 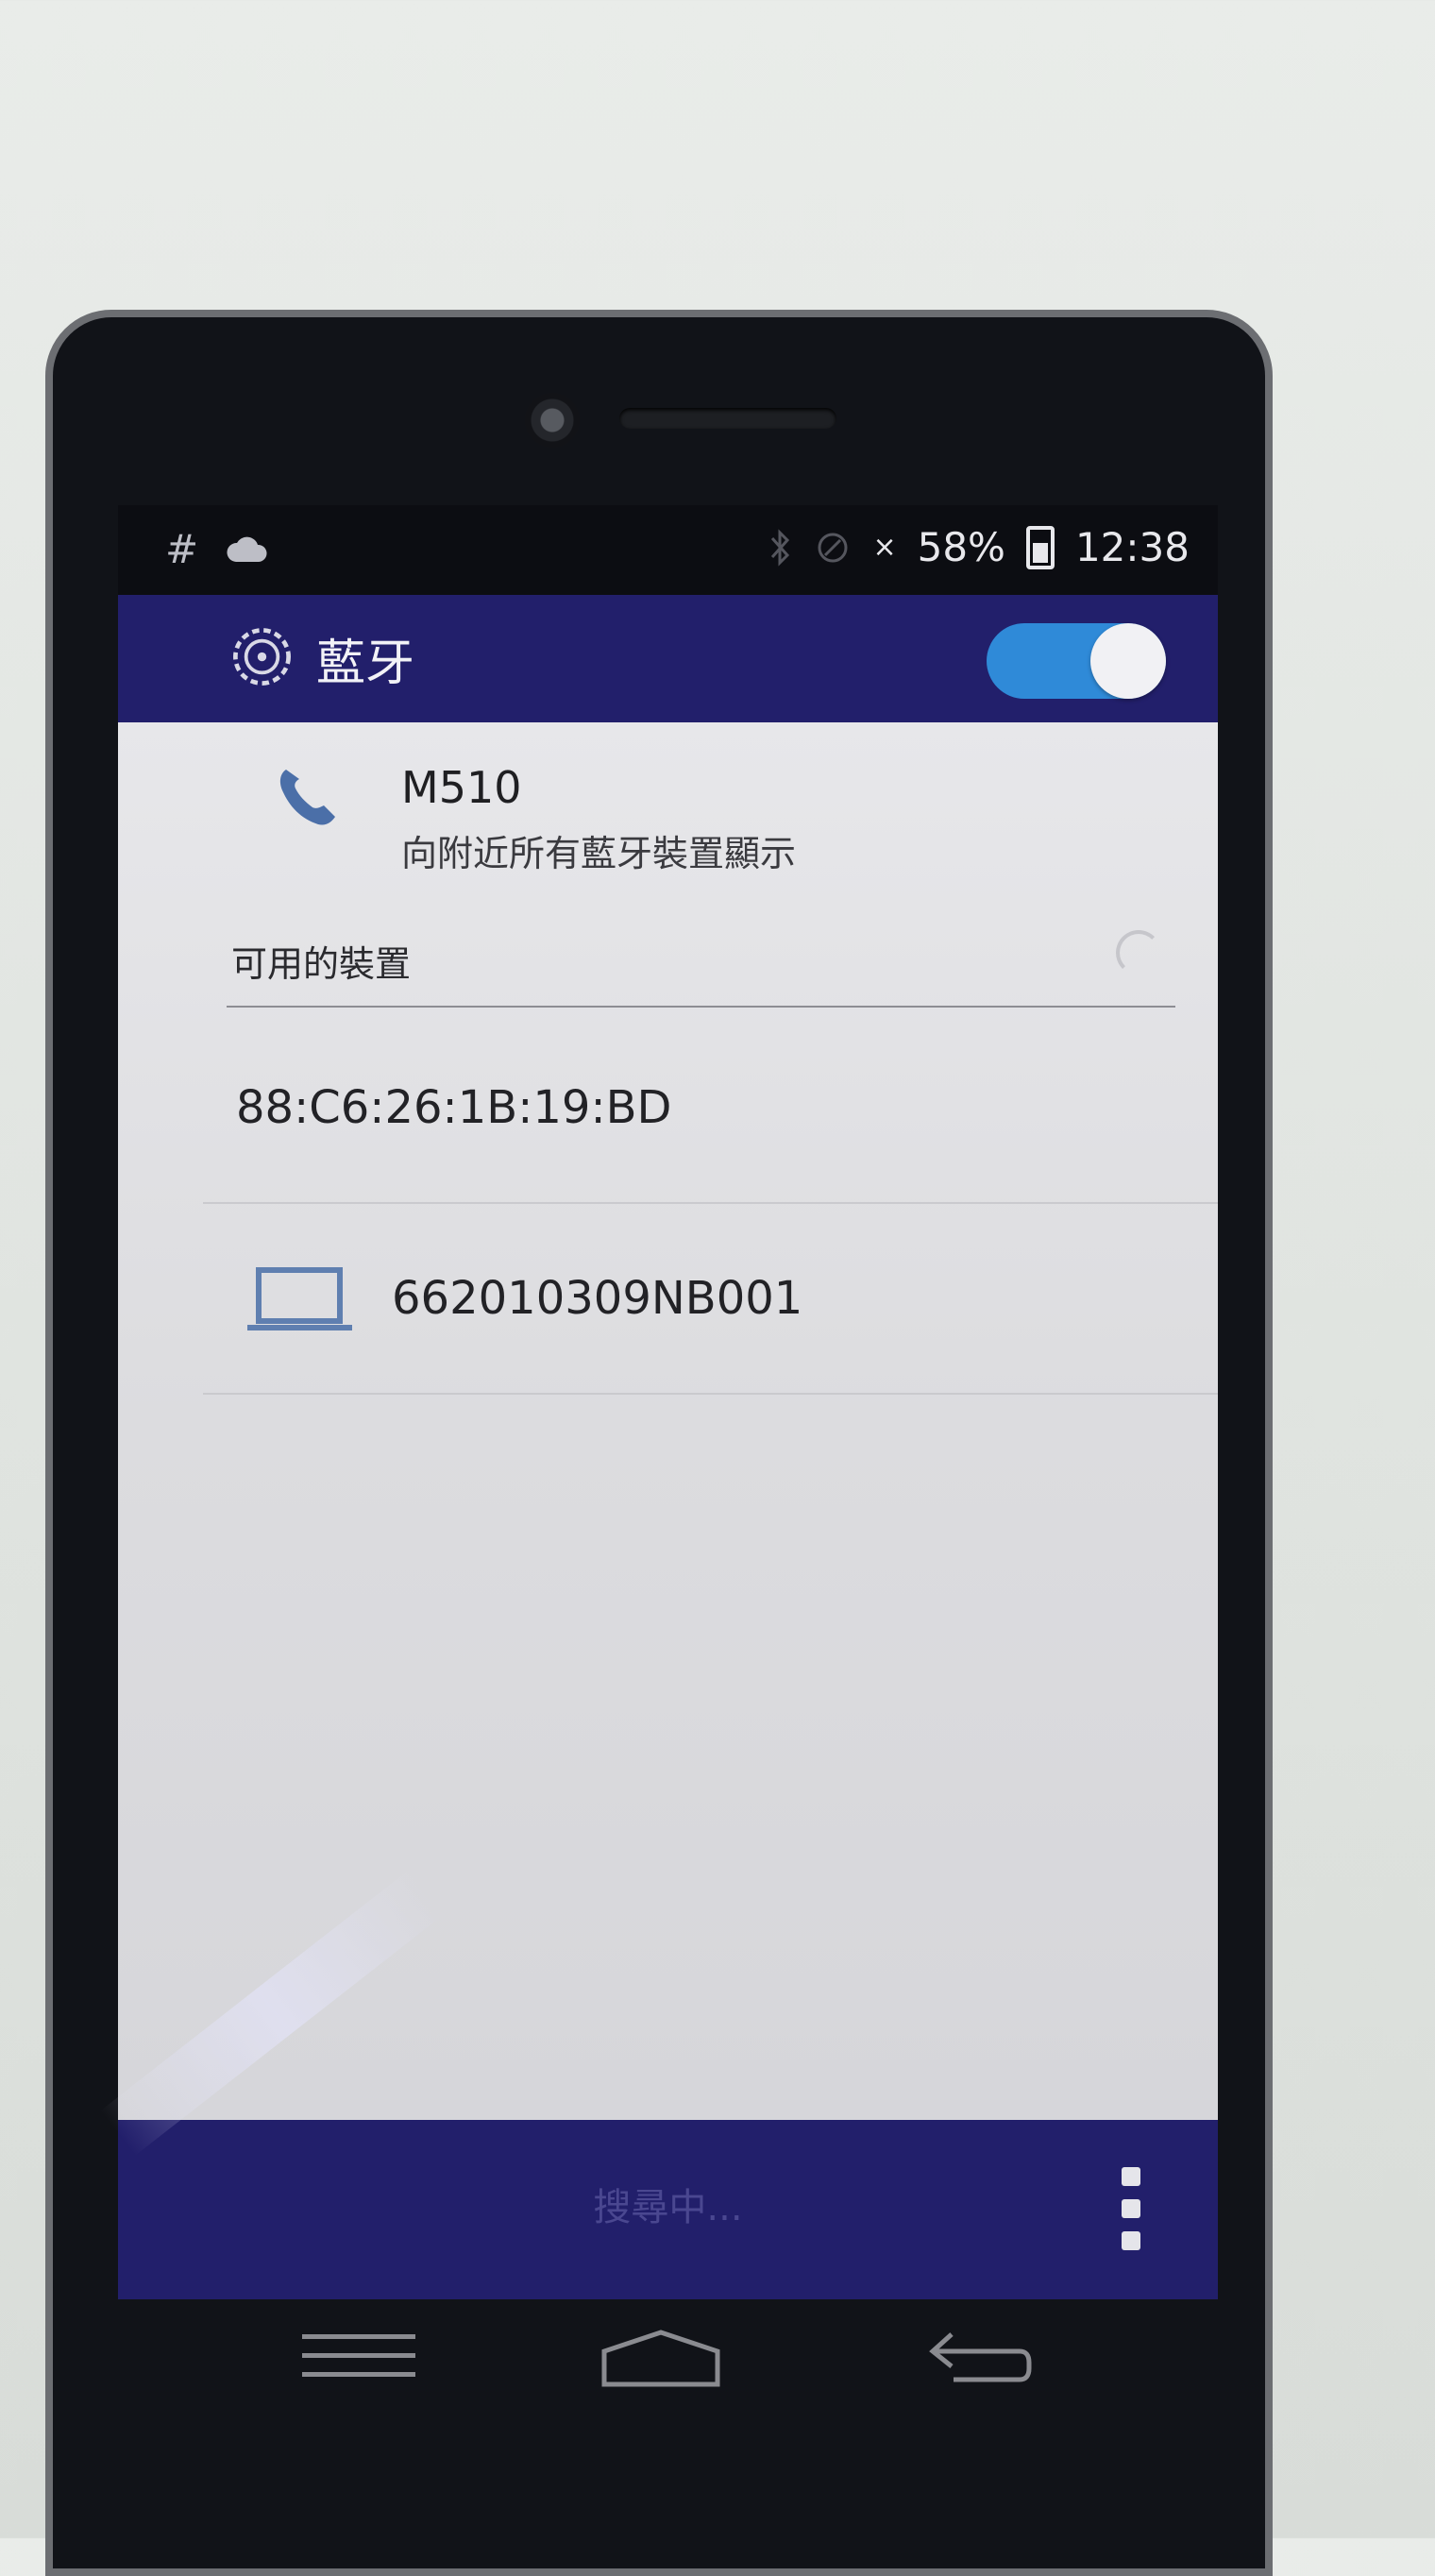 I want to click on device-list-item: 88:C6:26:1B:19:BD, so click(x=668, y=1109).